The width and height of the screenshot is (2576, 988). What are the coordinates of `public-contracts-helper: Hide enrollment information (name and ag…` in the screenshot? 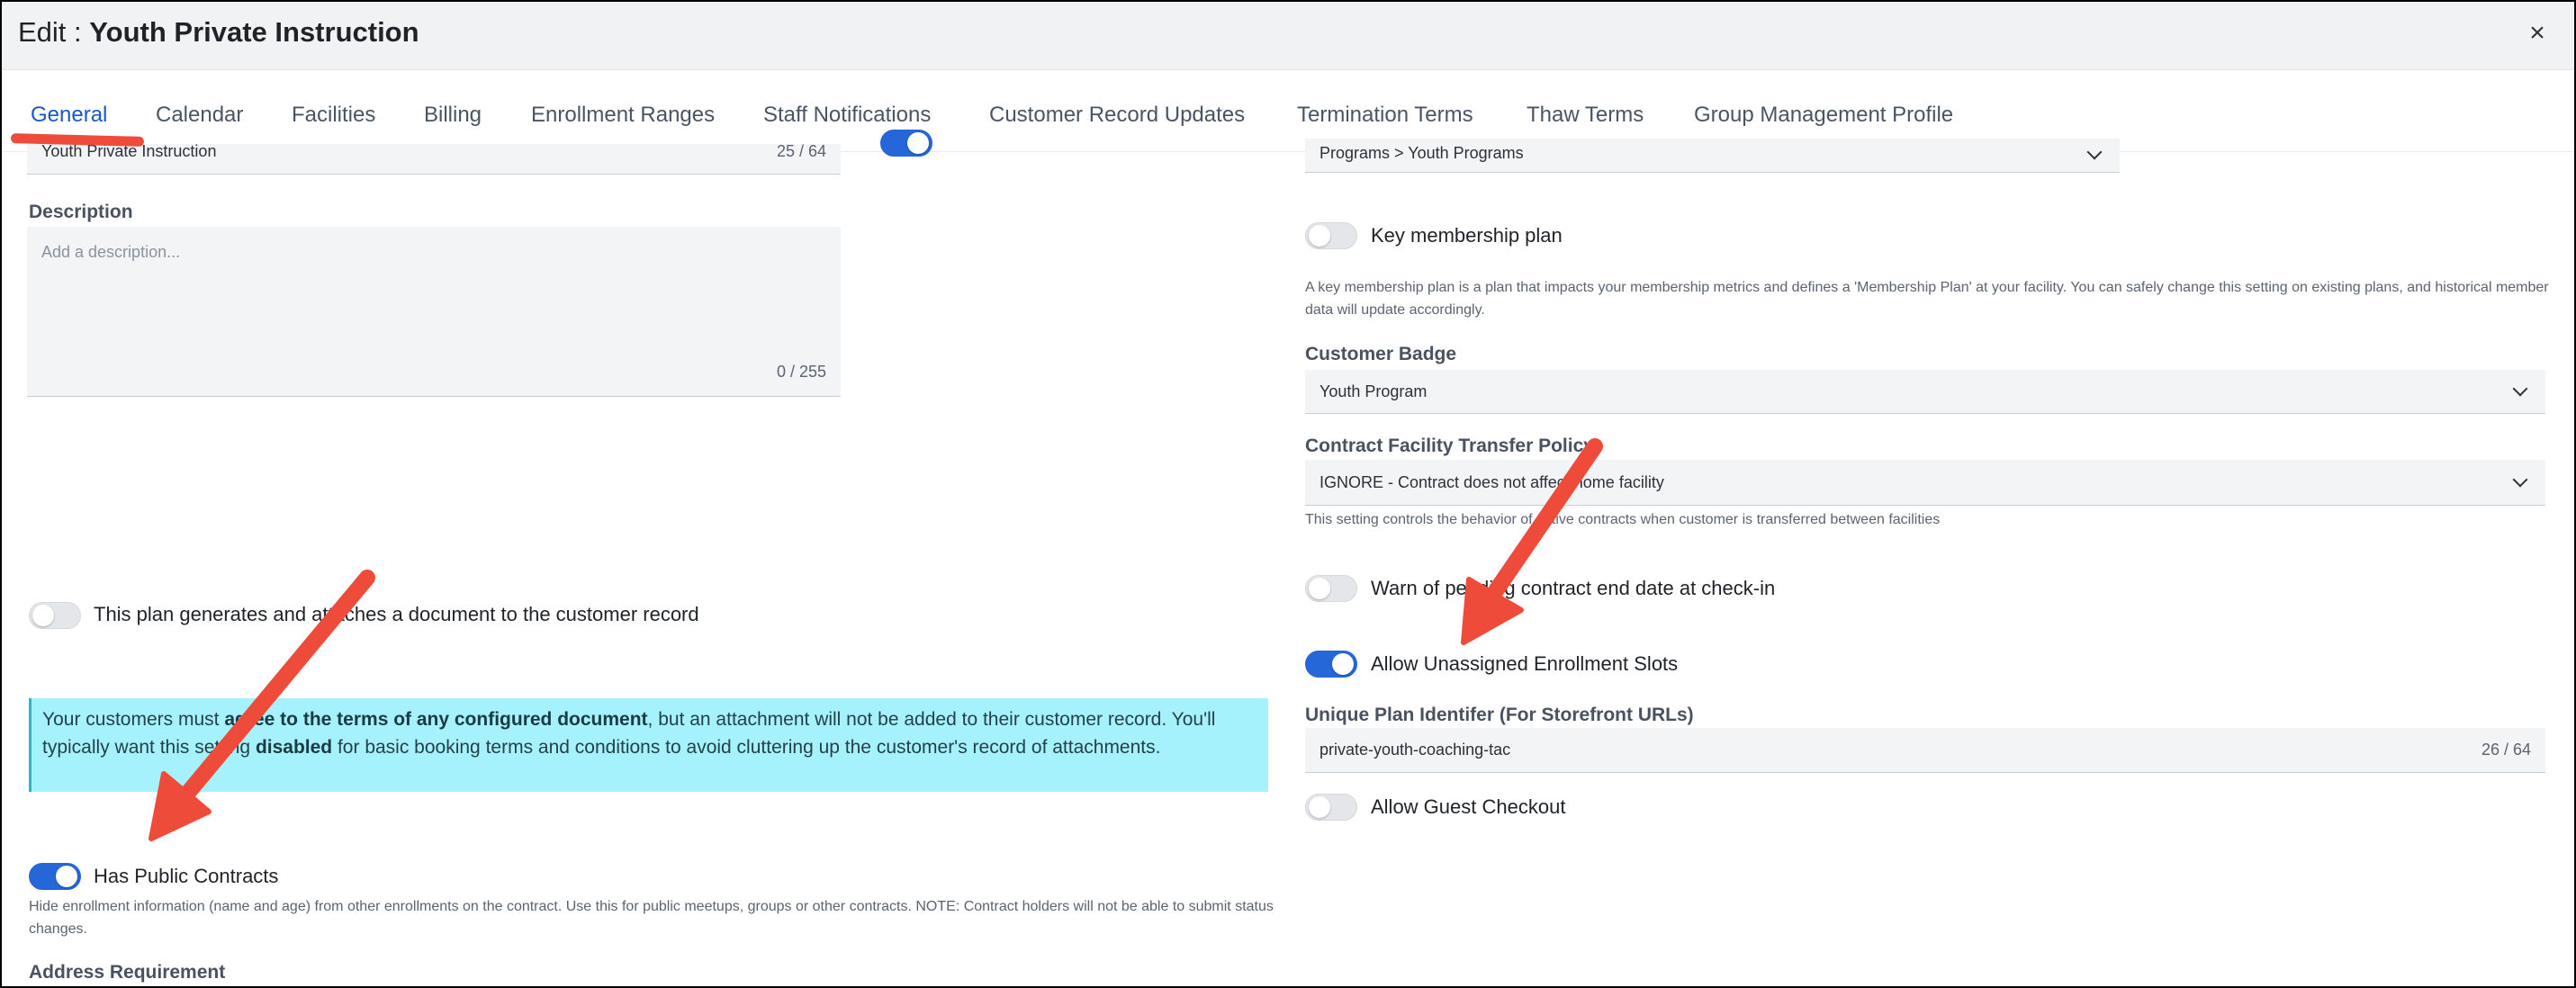 It's located at (651, 918).